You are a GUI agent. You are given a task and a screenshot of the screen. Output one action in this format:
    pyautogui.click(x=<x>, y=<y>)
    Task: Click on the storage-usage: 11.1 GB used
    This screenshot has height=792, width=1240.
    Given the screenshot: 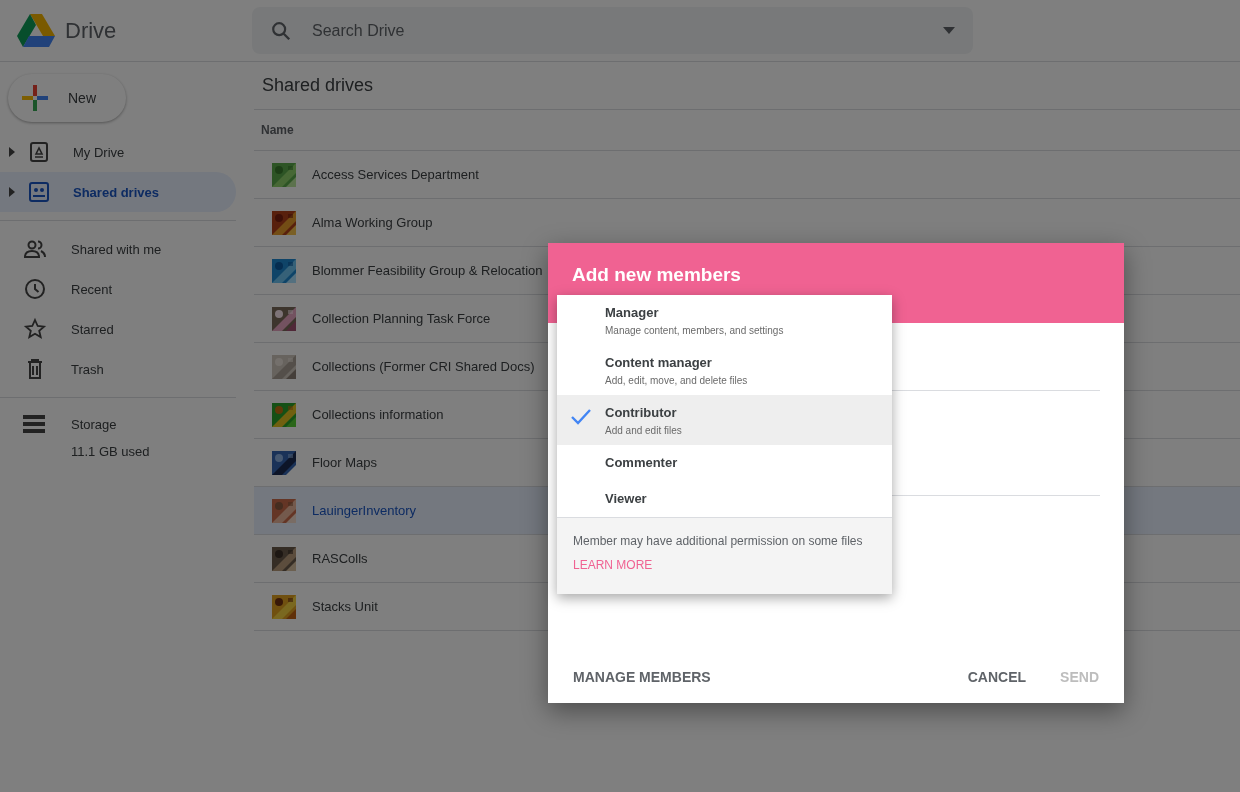 What is the action you would take?
    pyautogui.click(x=111, y=451)
    